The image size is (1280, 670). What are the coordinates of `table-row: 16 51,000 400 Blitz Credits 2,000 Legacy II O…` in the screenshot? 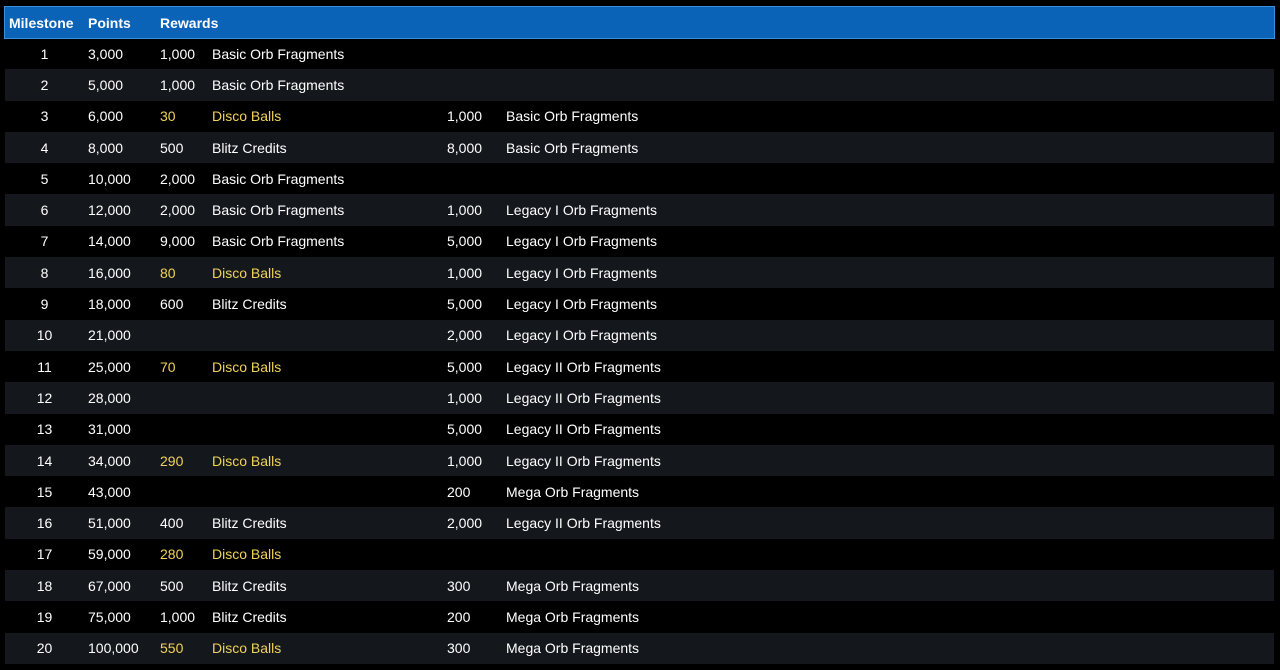 It's located at (639, 523).